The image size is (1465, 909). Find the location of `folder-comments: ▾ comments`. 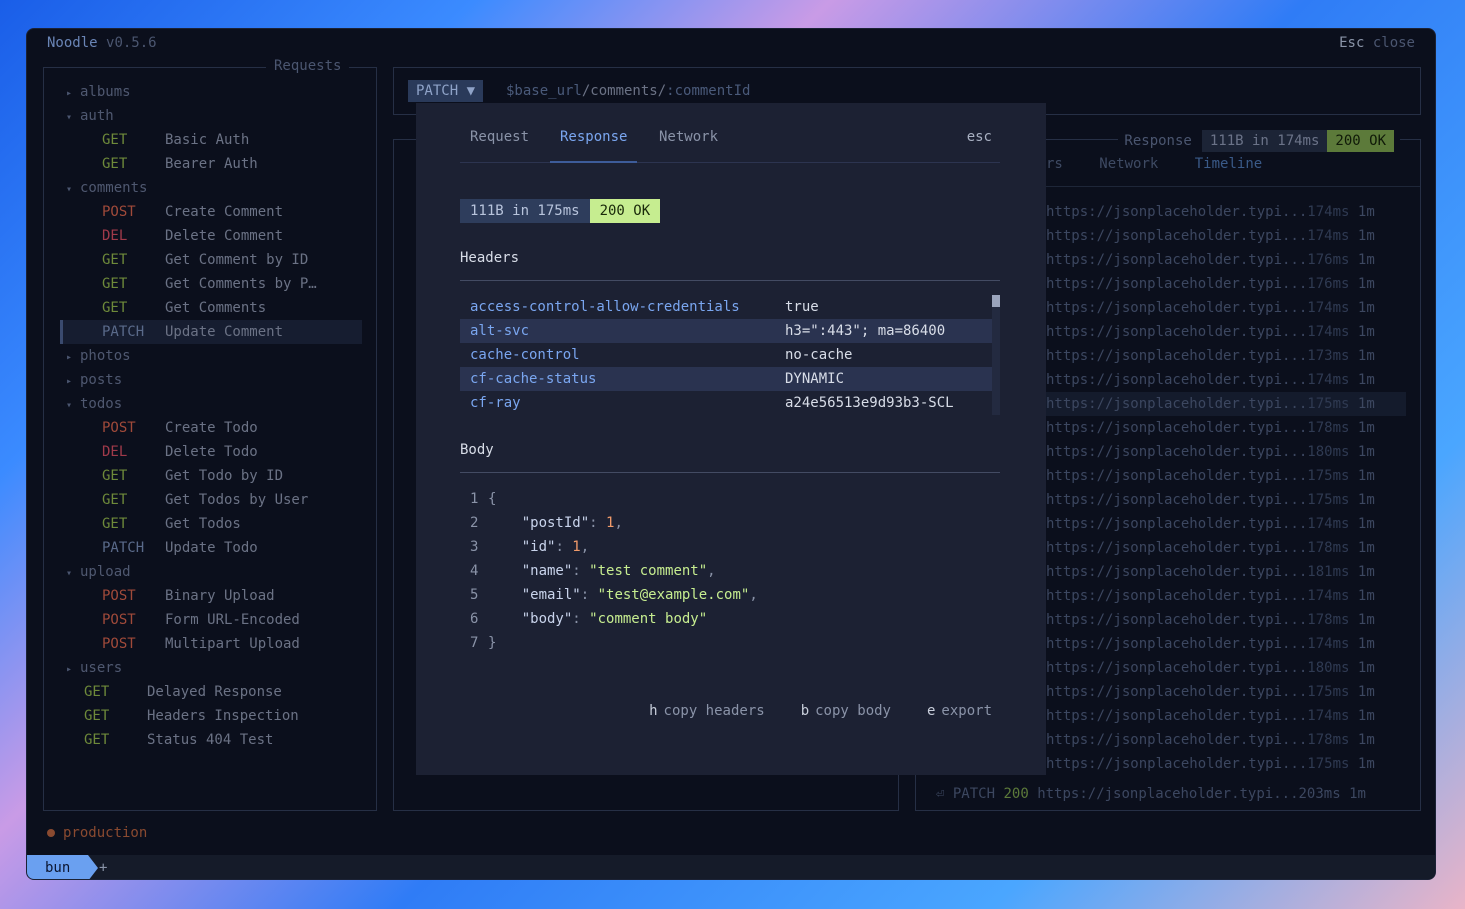

folder-comments: ▾ comments is located at coordinates (210, 188).